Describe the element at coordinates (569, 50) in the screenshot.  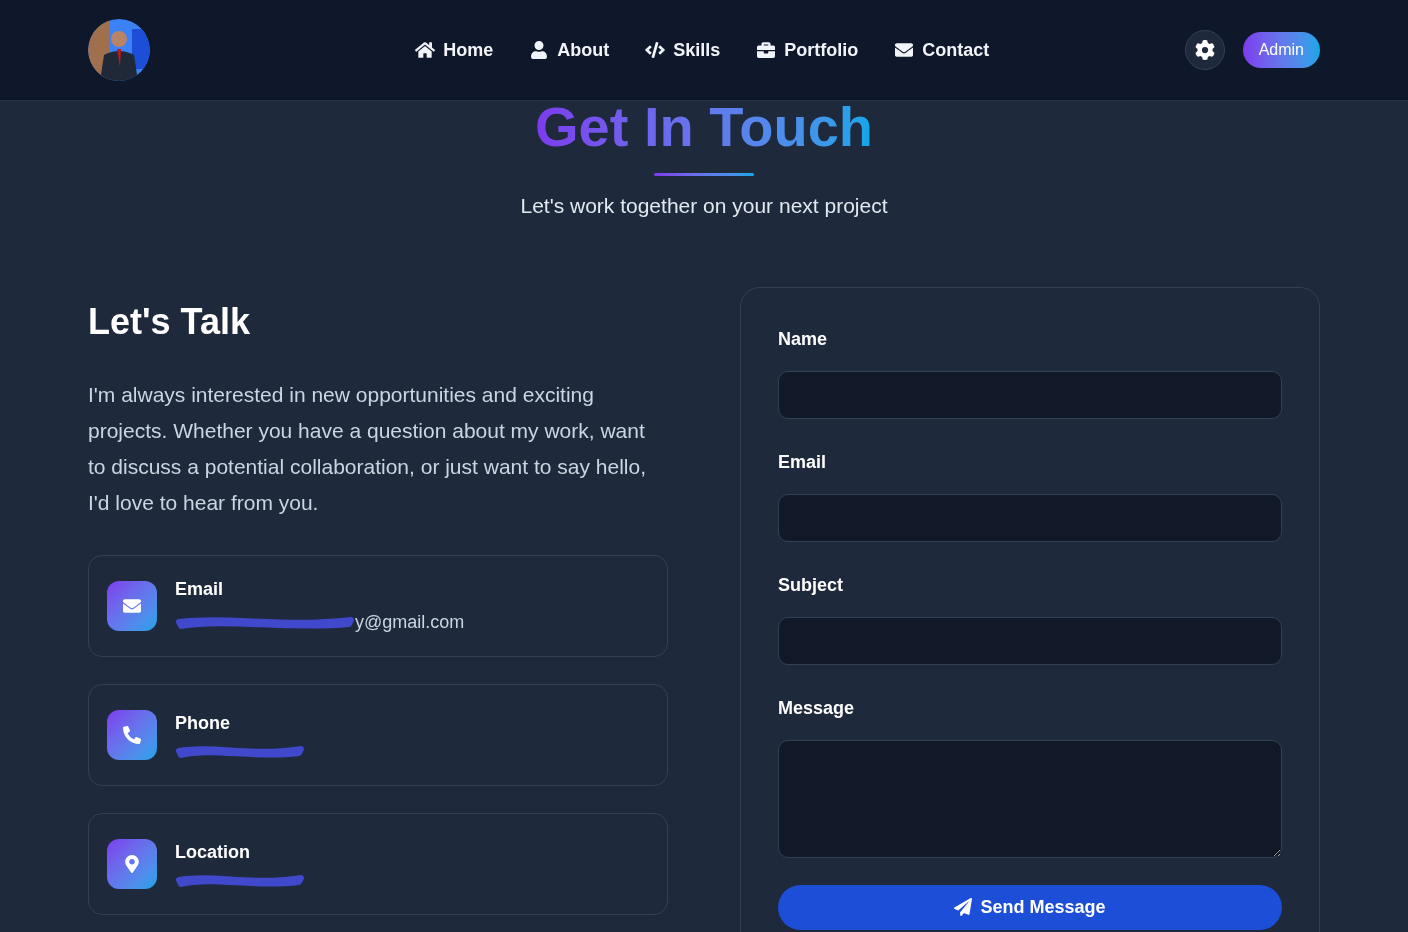
I see `nav-link: About` at that location.